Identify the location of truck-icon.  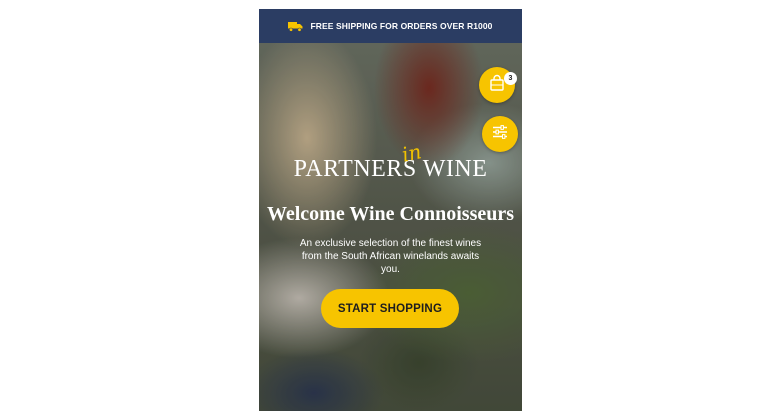
(295, 26).